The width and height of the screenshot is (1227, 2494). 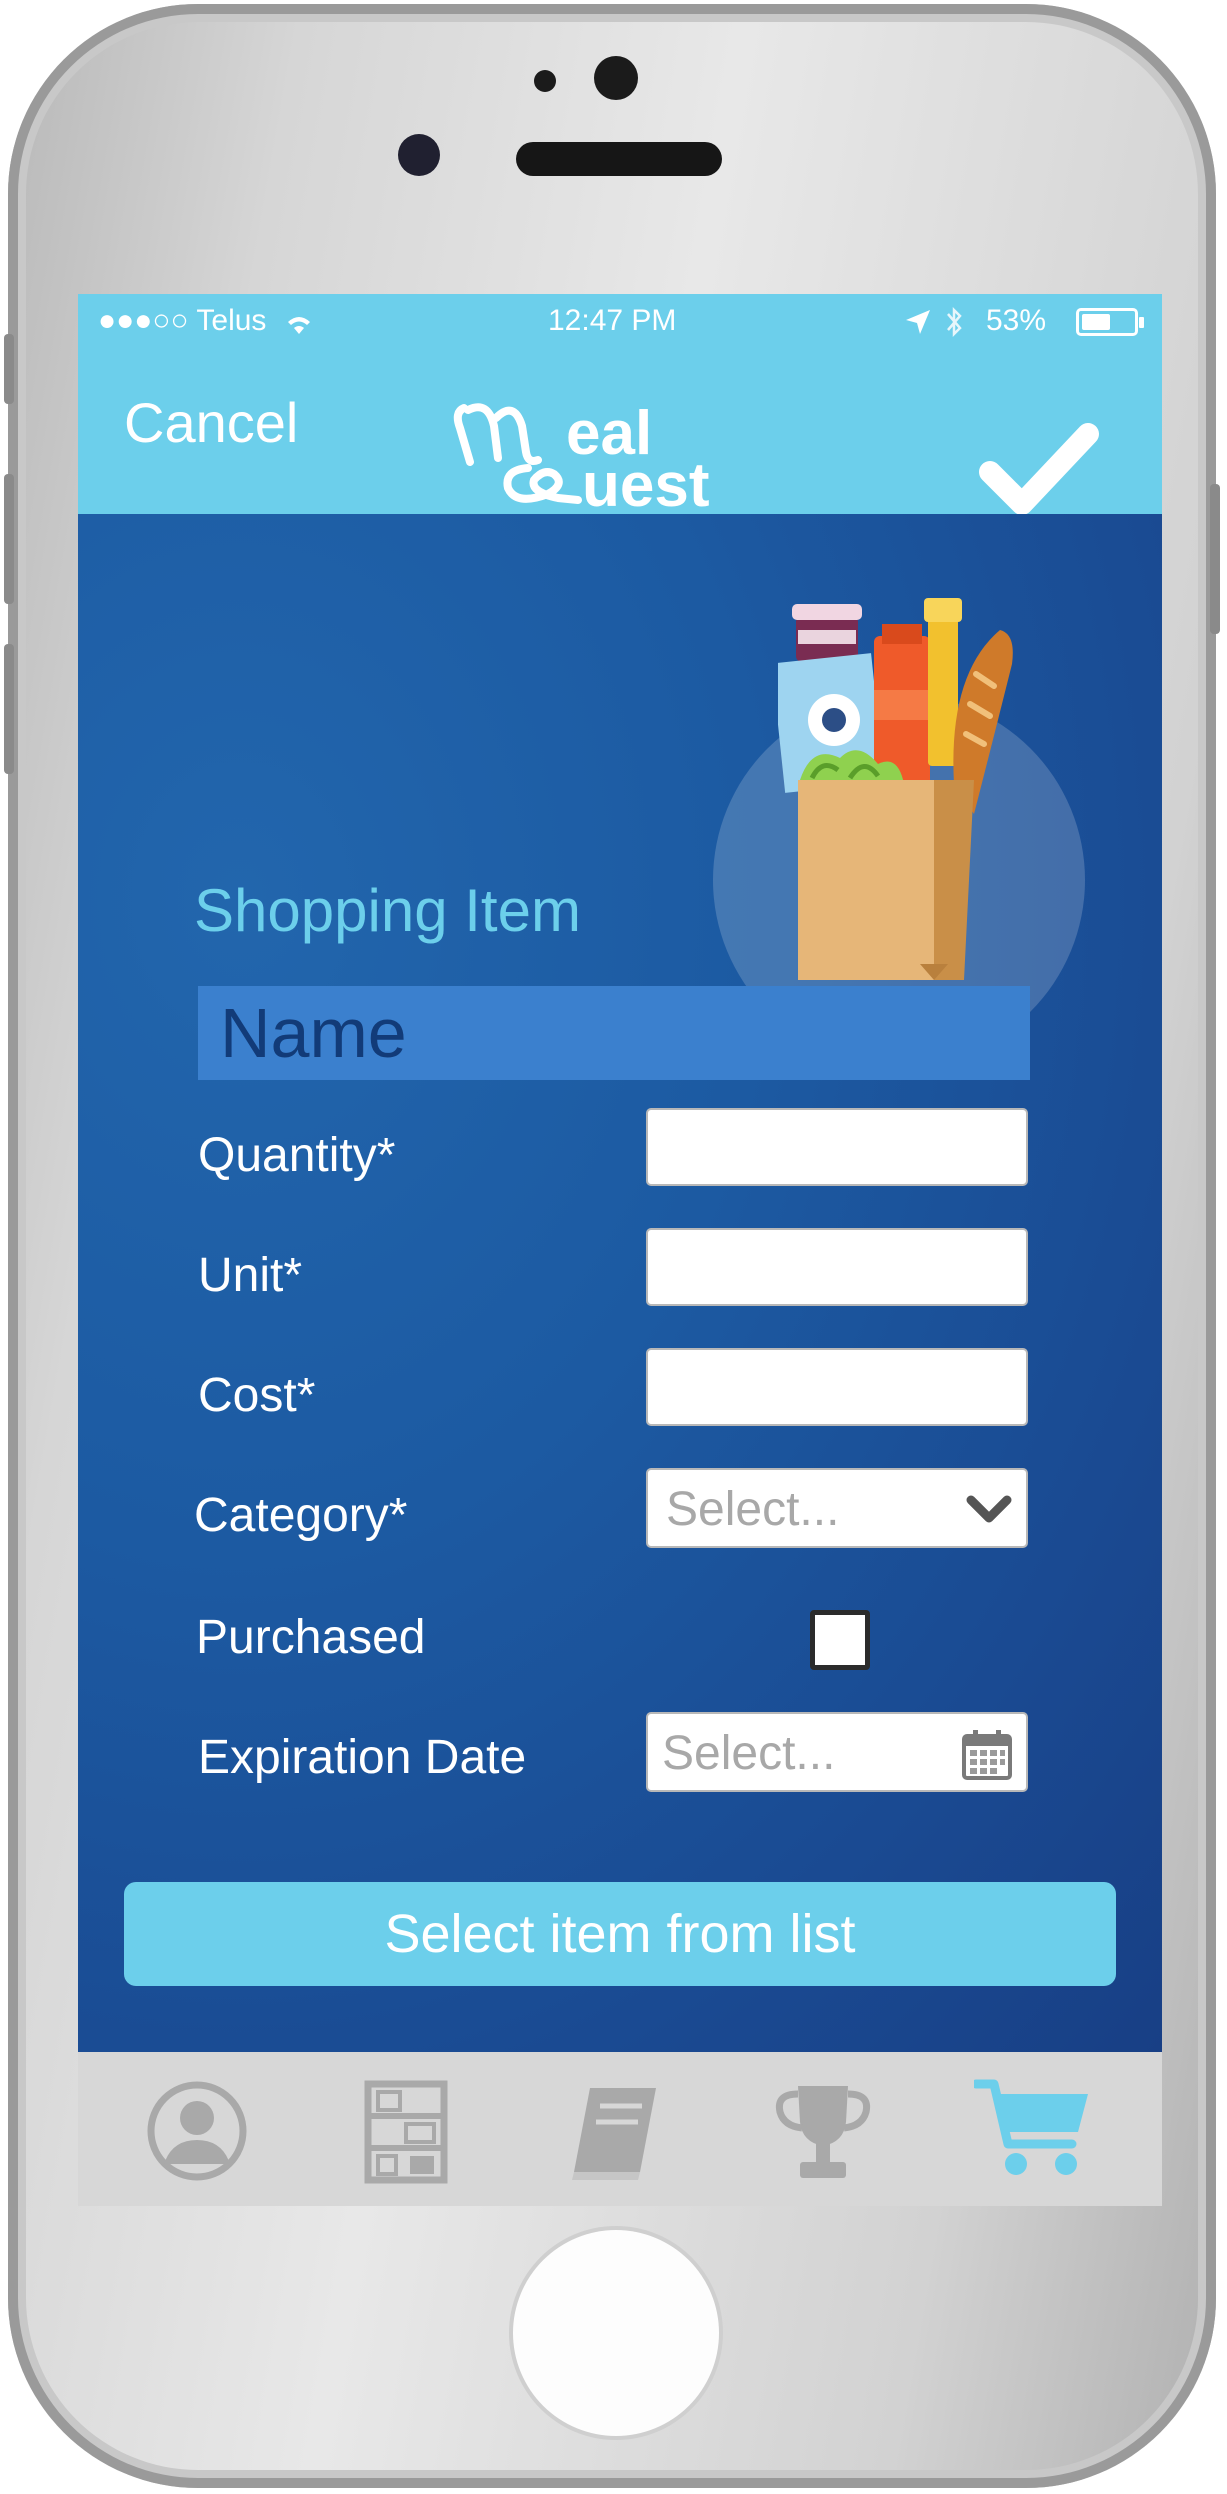 What do you see at coordinates (419, 155) in the screenshot?
I see `ambient-sensor` at bounding box center [419, 155].